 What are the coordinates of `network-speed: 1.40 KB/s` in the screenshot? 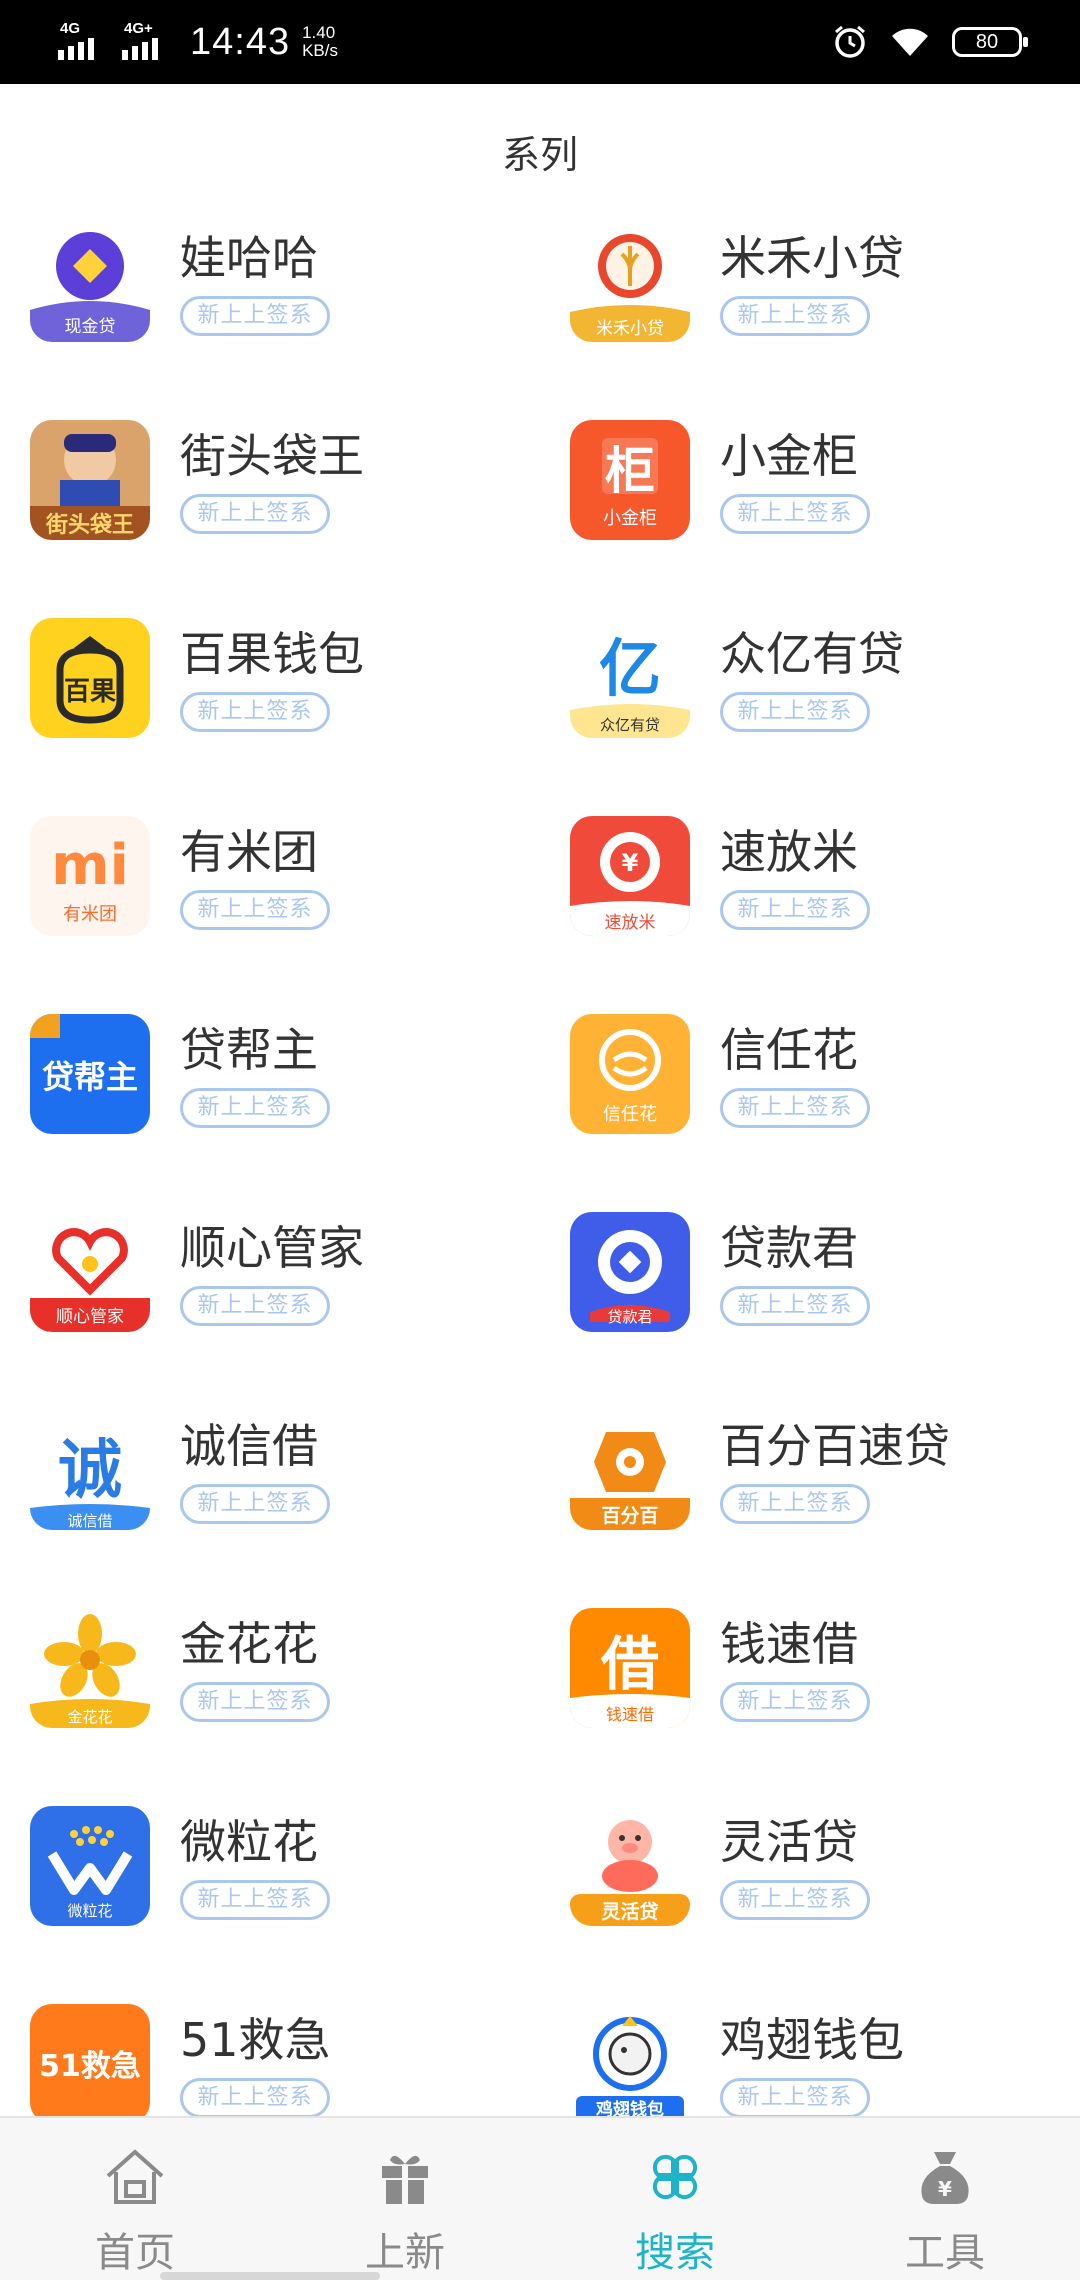 It's located at (320, 42).